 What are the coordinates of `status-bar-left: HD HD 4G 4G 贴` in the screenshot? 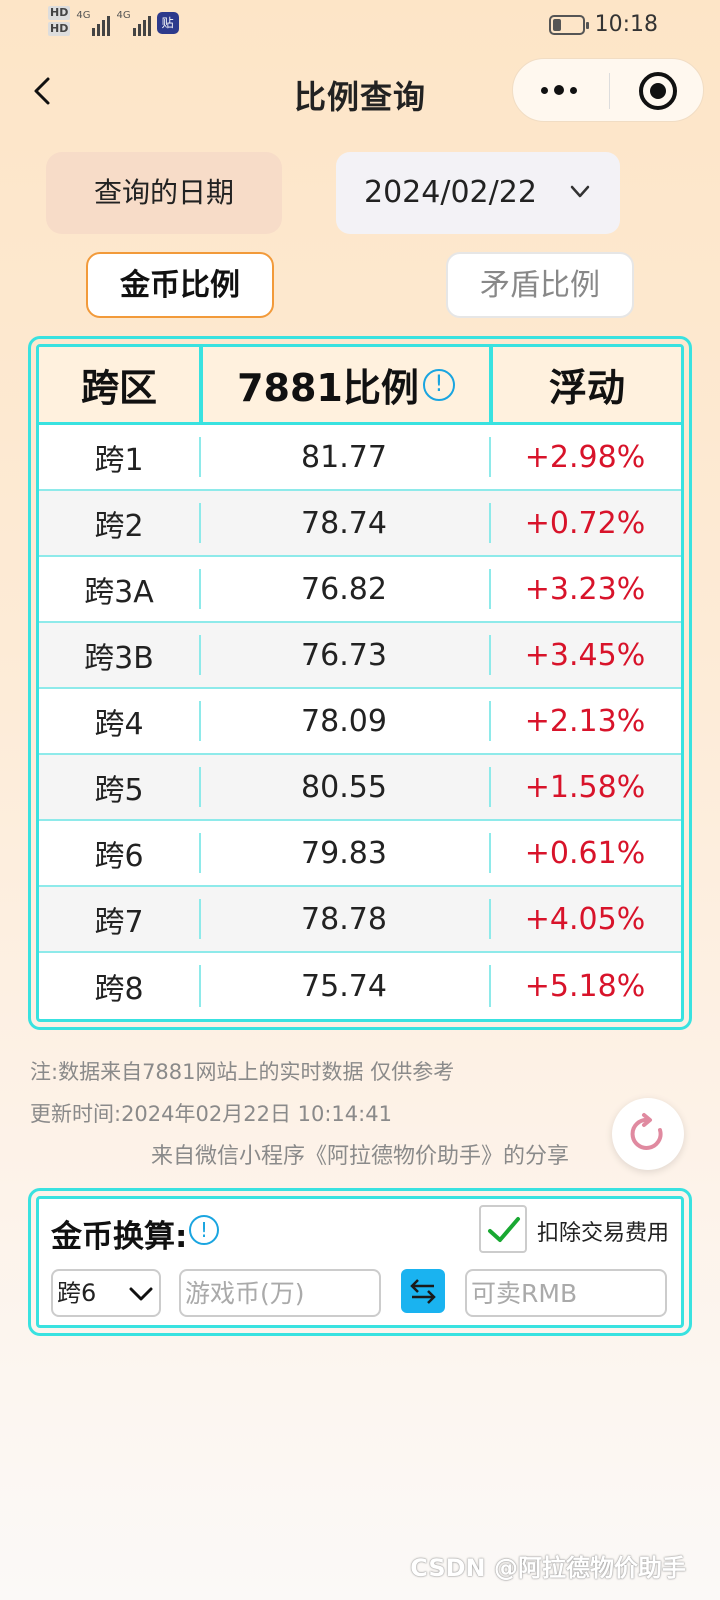 It's located at (113, 21).